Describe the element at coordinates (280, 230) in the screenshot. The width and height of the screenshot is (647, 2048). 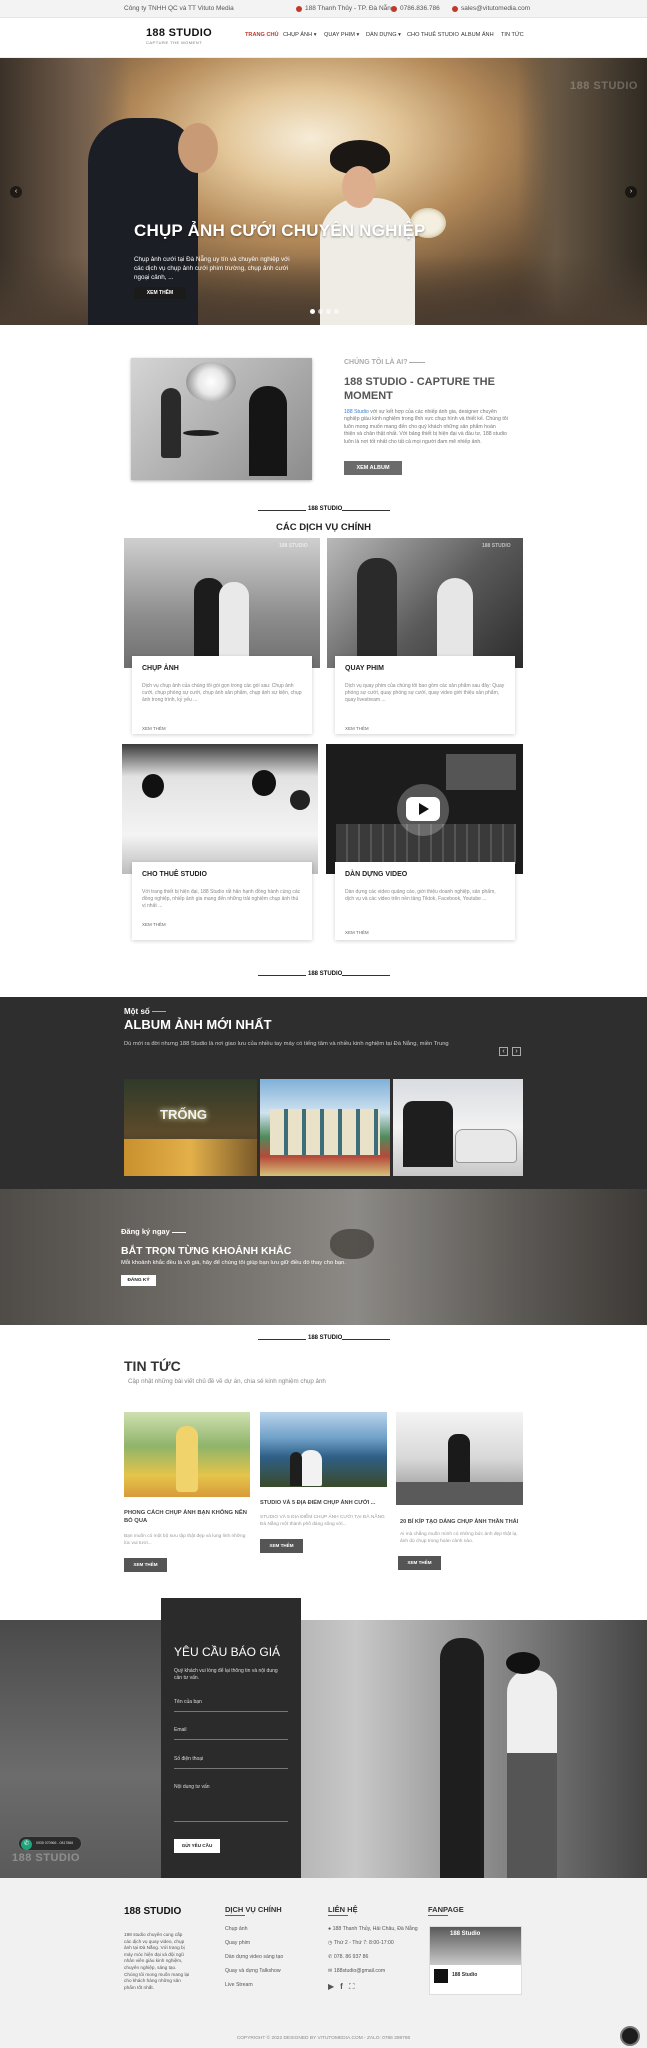
I see `hero-title: CHỤP ẢNH CƯỚI CHUYÊN NGHIỆP` at that location.